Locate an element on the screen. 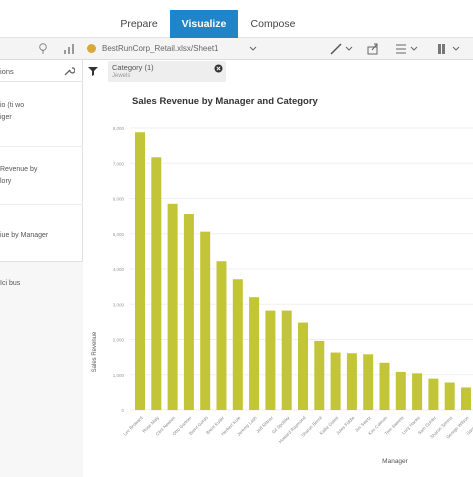 The height and width of the screenshot is (477, 473). settings-list-icon is located at coordinates (401, 49).